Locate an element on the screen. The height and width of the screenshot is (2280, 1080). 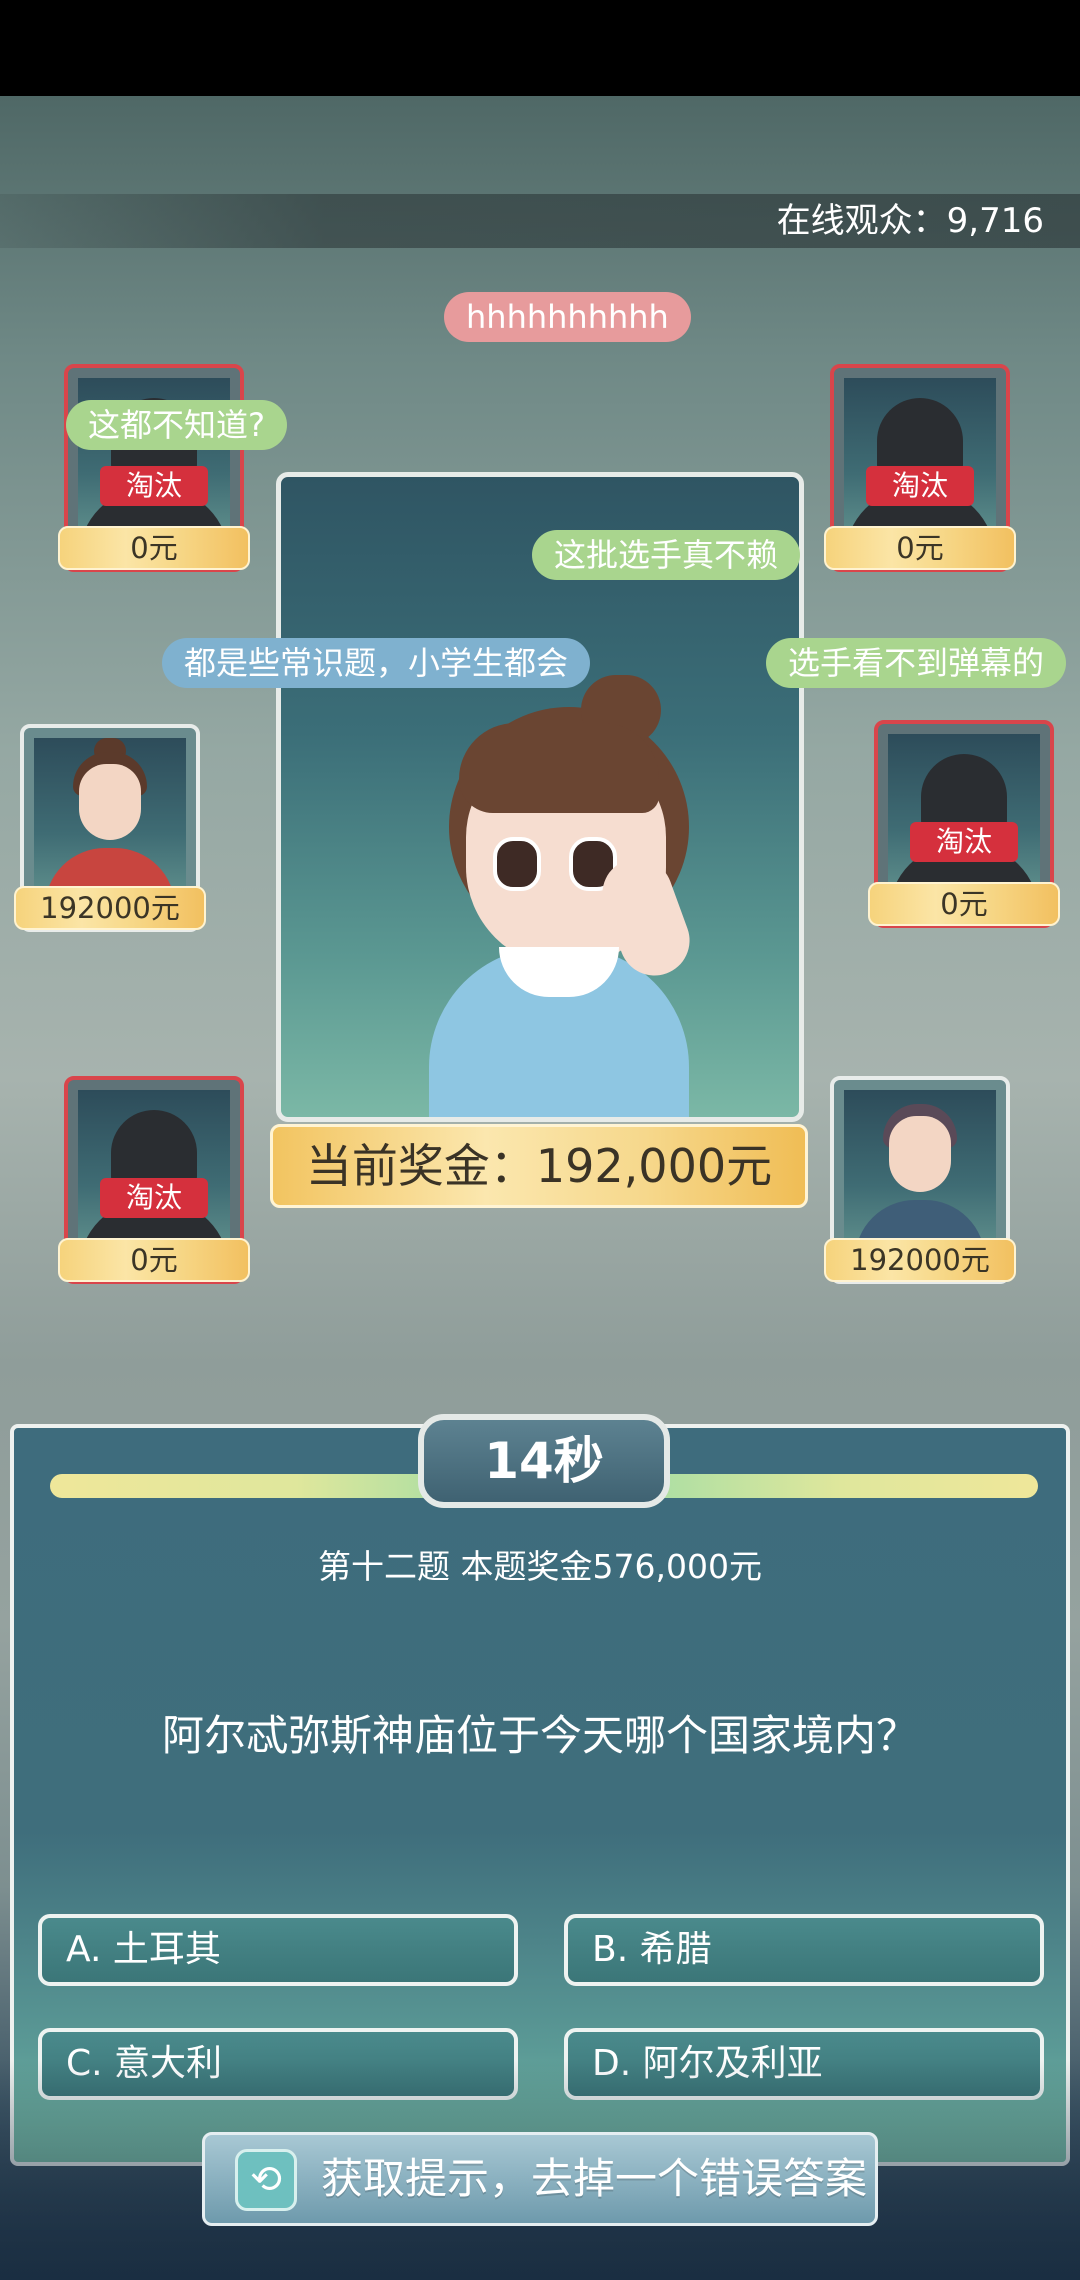
hint-label: 获取提示，去掉一个错误答案 is located at coordinates (594, 2178).